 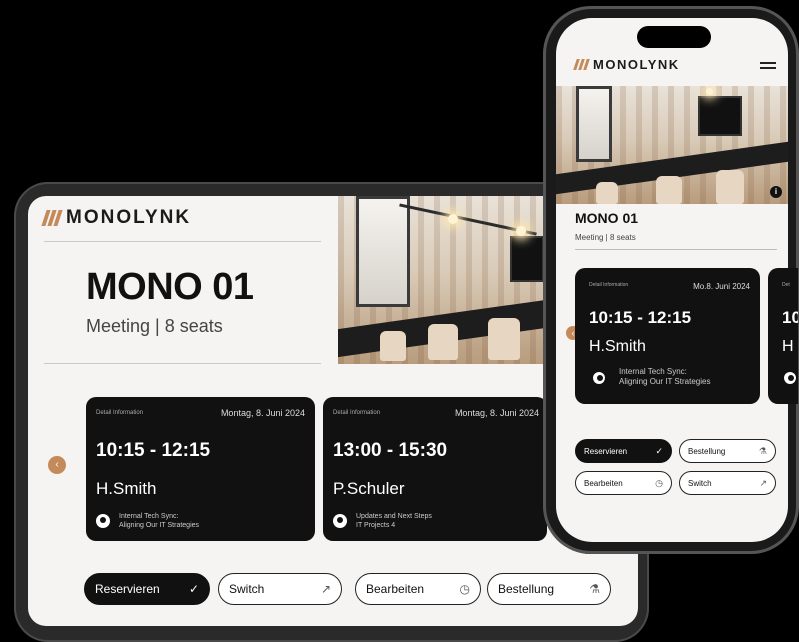 What do you see at coordinates (390, 450) in the screenshot?
I see `card-time: 13:00 - 15:30` at bounding box center [390, 450].